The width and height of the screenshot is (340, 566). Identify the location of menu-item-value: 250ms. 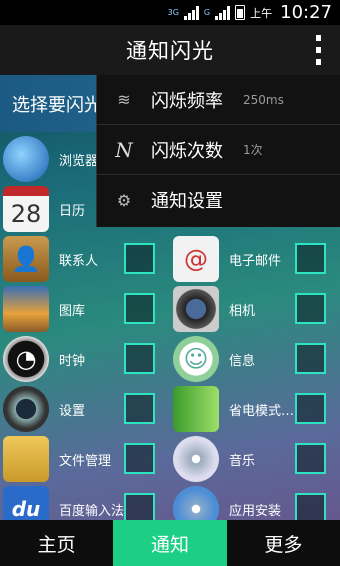
(263, 99).